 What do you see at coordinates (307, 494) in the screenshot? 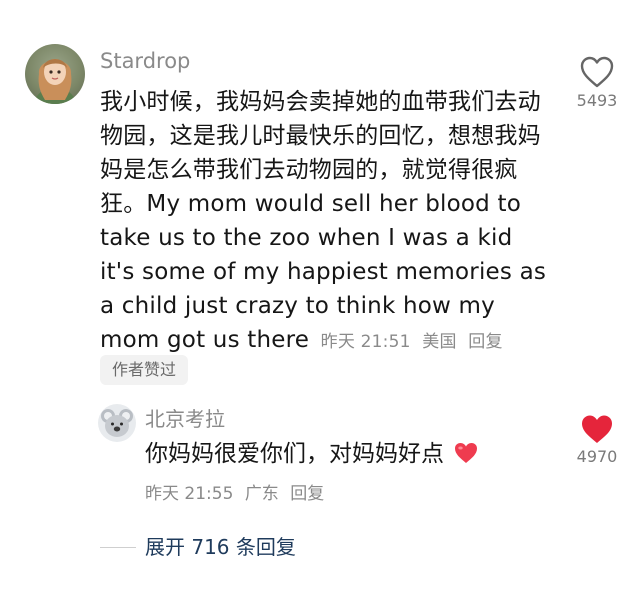
I see `reply-reply-button: 回复` at bounding box center [307, 494].